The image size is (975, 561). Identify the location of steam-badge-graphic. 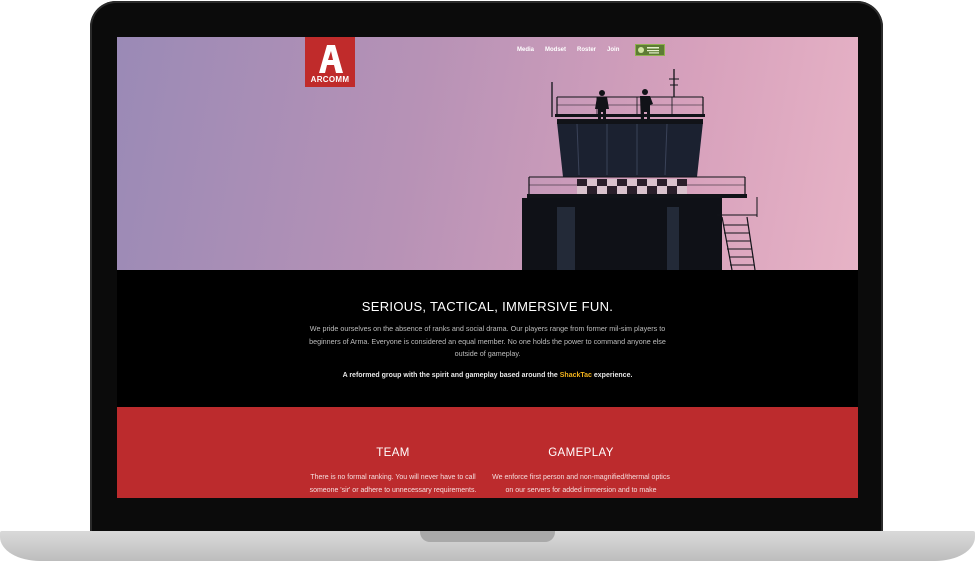
(648, 50).